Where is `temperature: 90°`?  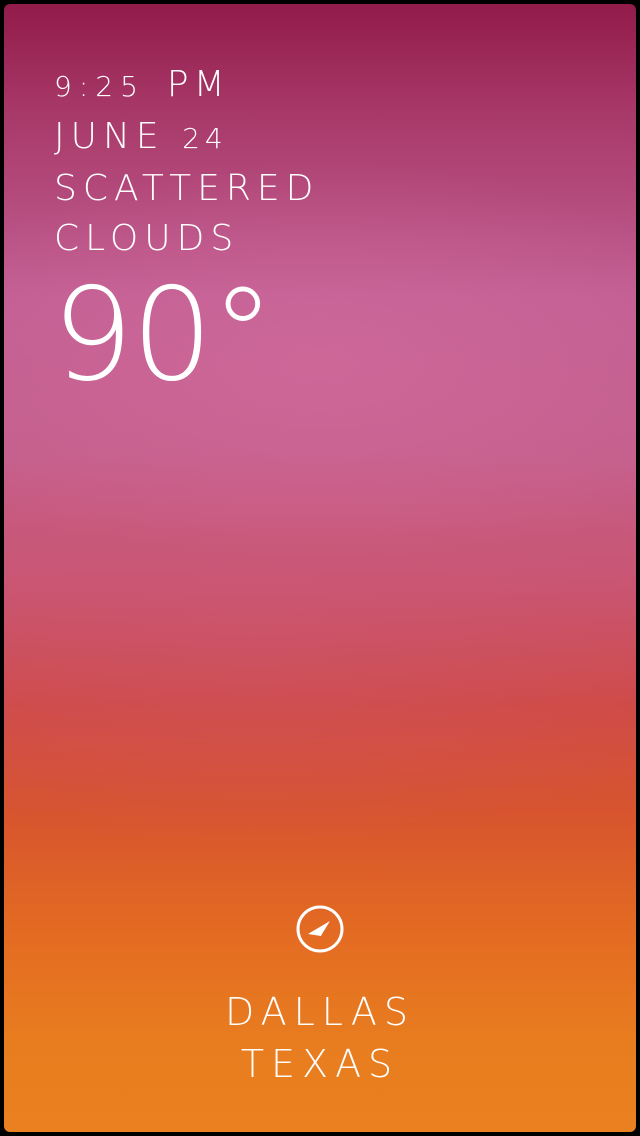 temperature: 90° is located at coordinates (163, 335).